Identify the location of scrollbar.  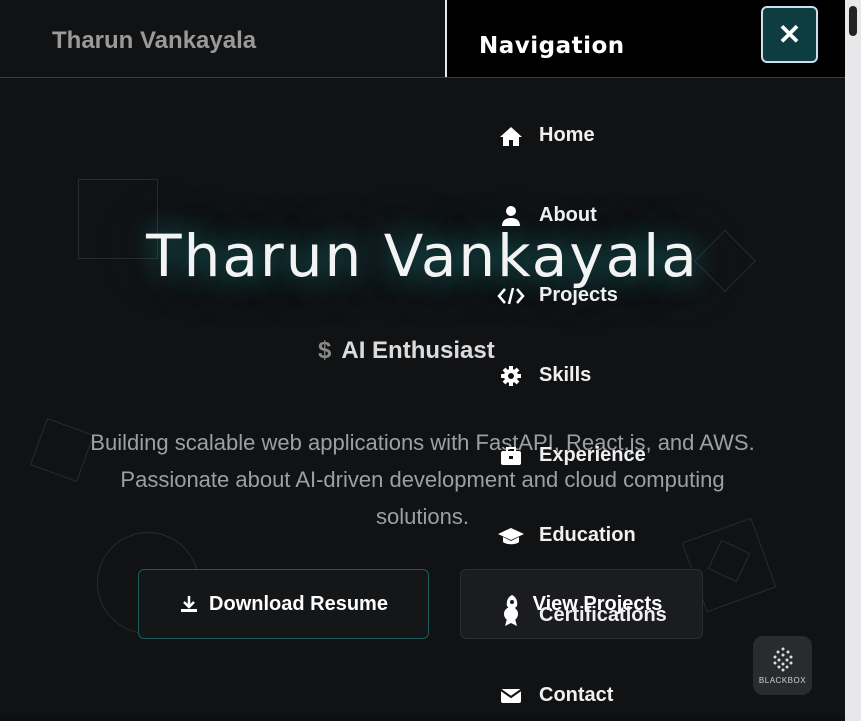
(853, 360).